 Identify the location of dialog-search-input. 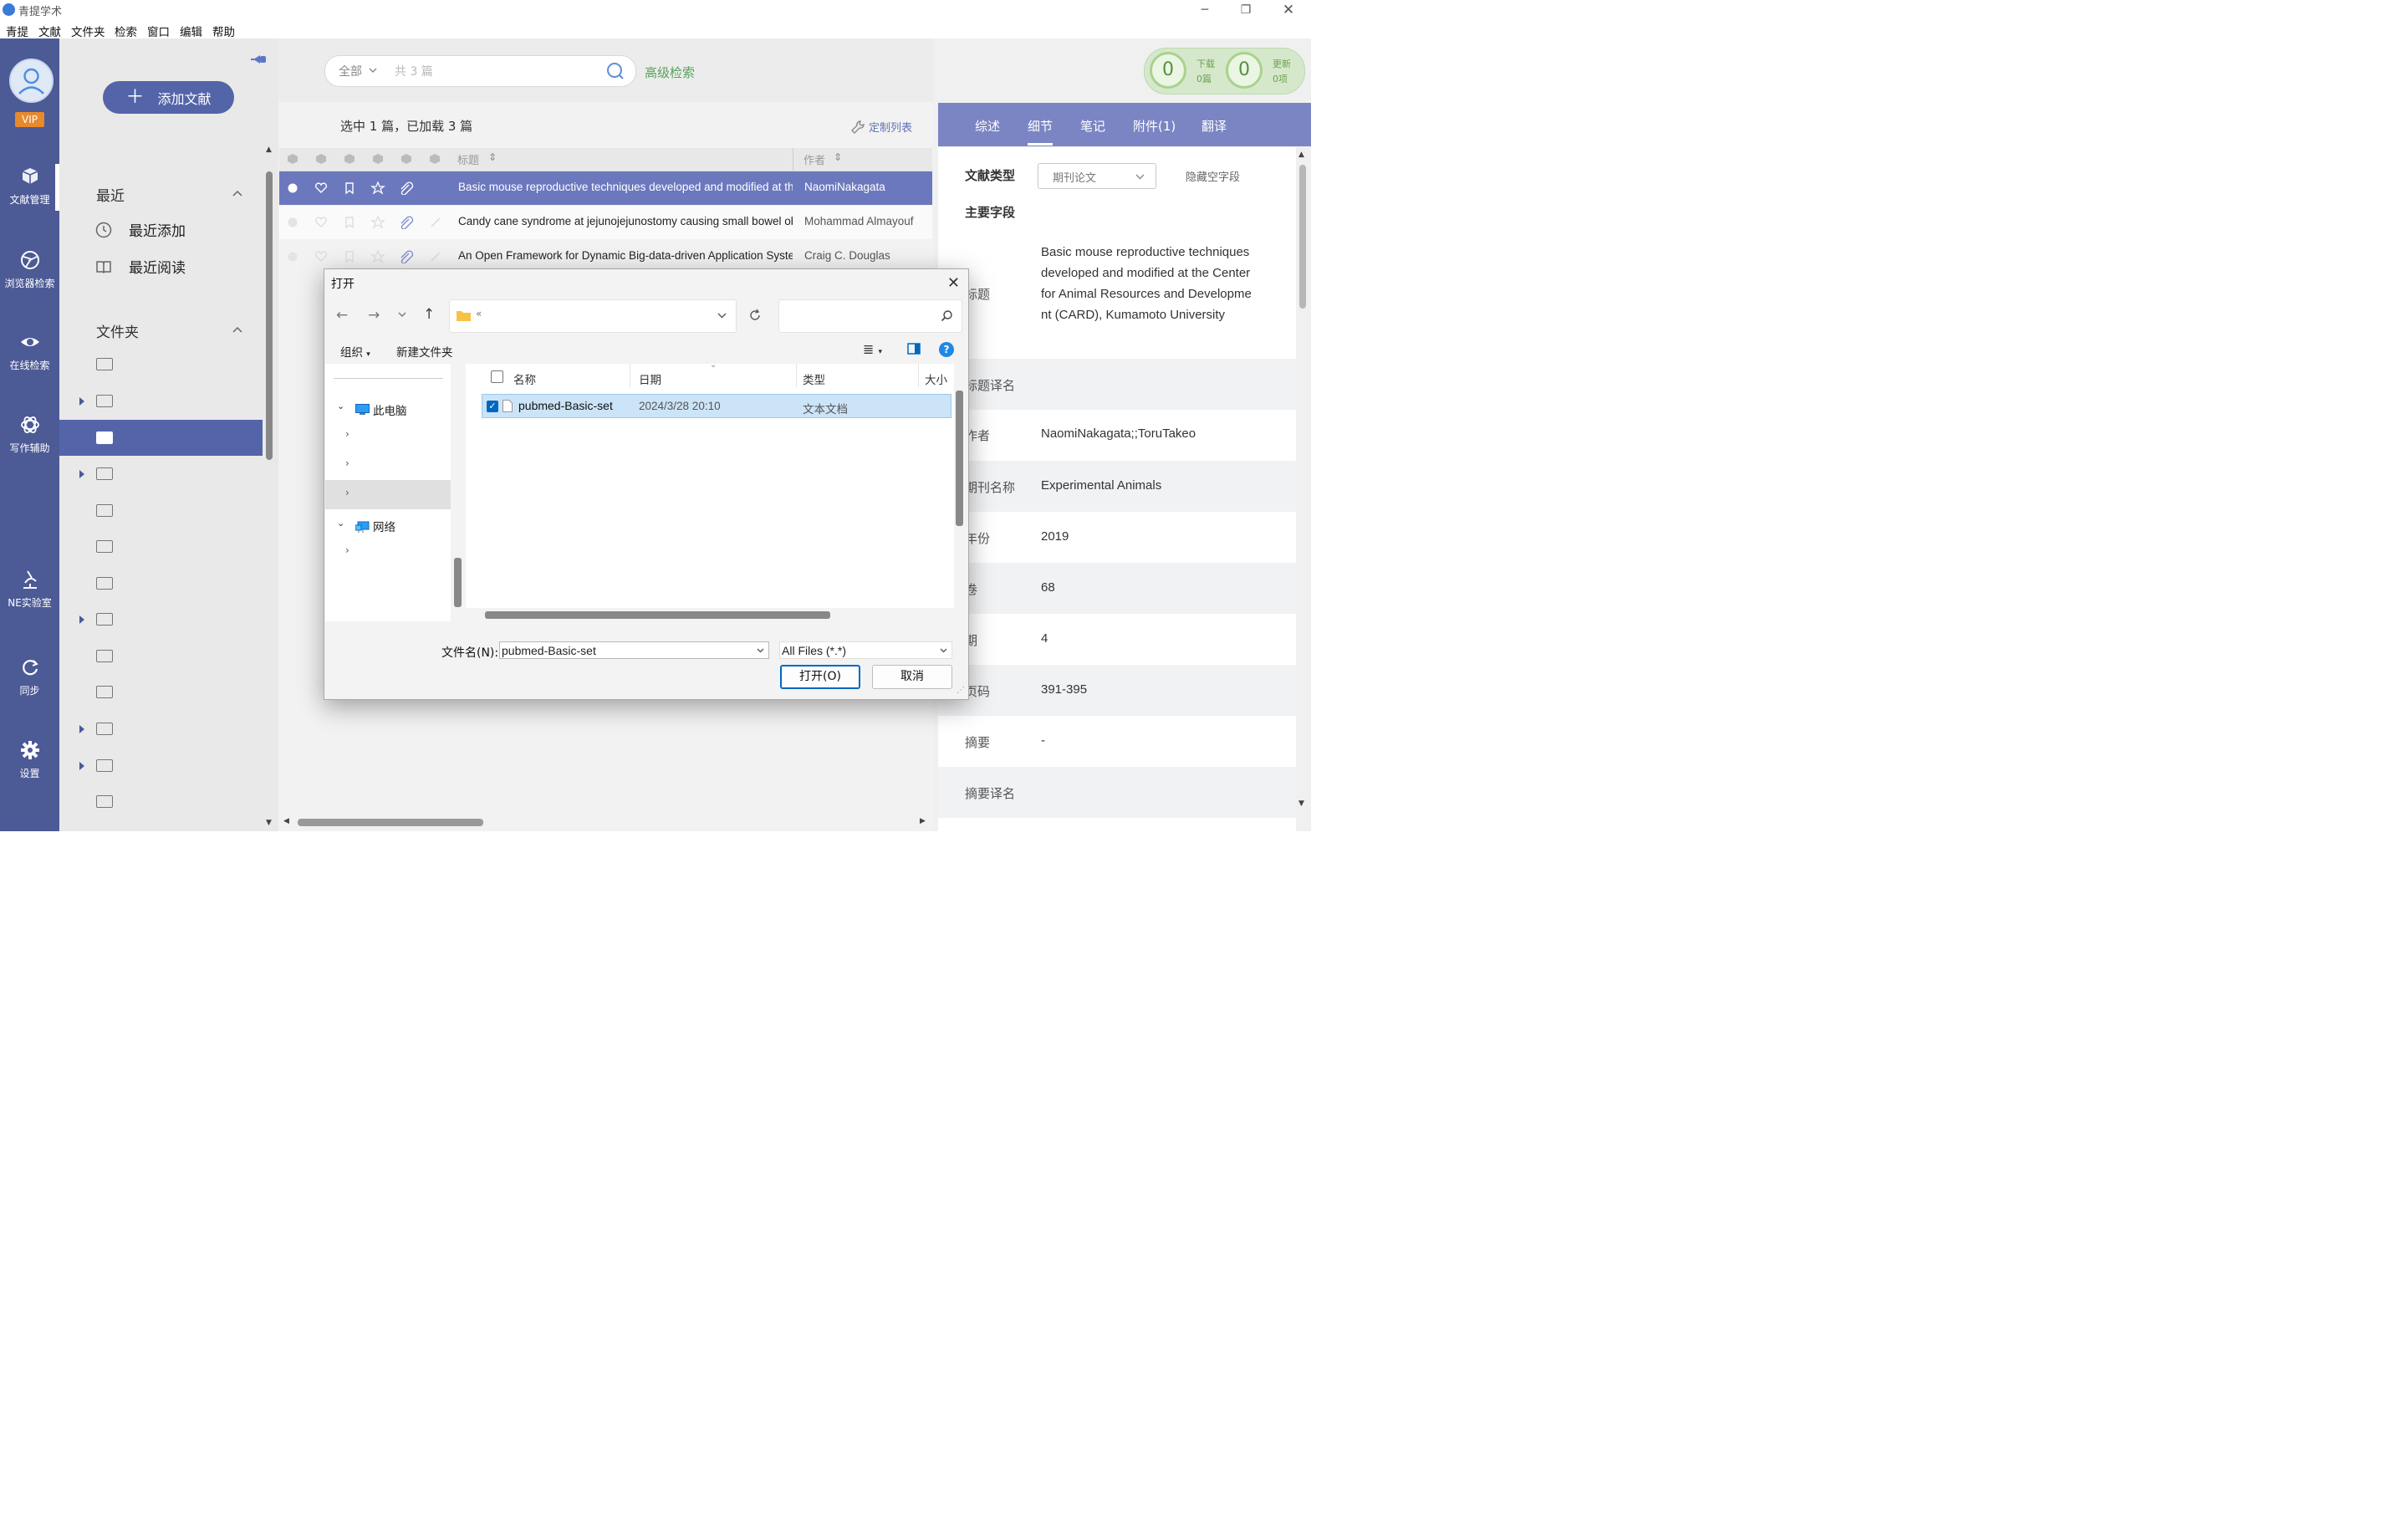
(870, 316).